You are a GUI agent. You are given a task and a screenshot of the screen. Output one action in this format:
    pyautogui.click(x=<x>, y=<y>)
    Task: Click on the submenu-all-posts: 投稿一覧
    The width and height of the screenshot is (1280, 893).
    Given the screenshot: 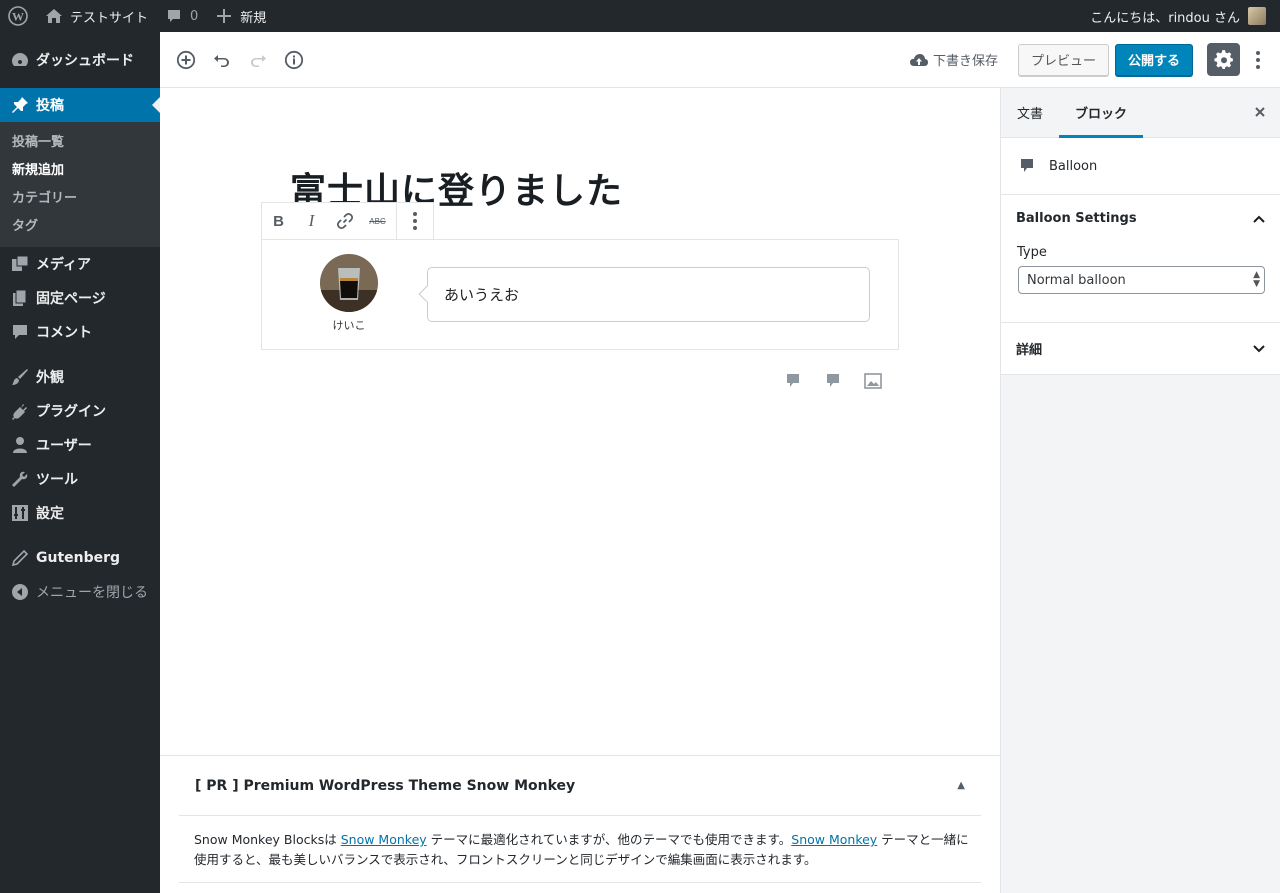 What is the action you would take?
    pyautogui.click(x=80, y=143)
    